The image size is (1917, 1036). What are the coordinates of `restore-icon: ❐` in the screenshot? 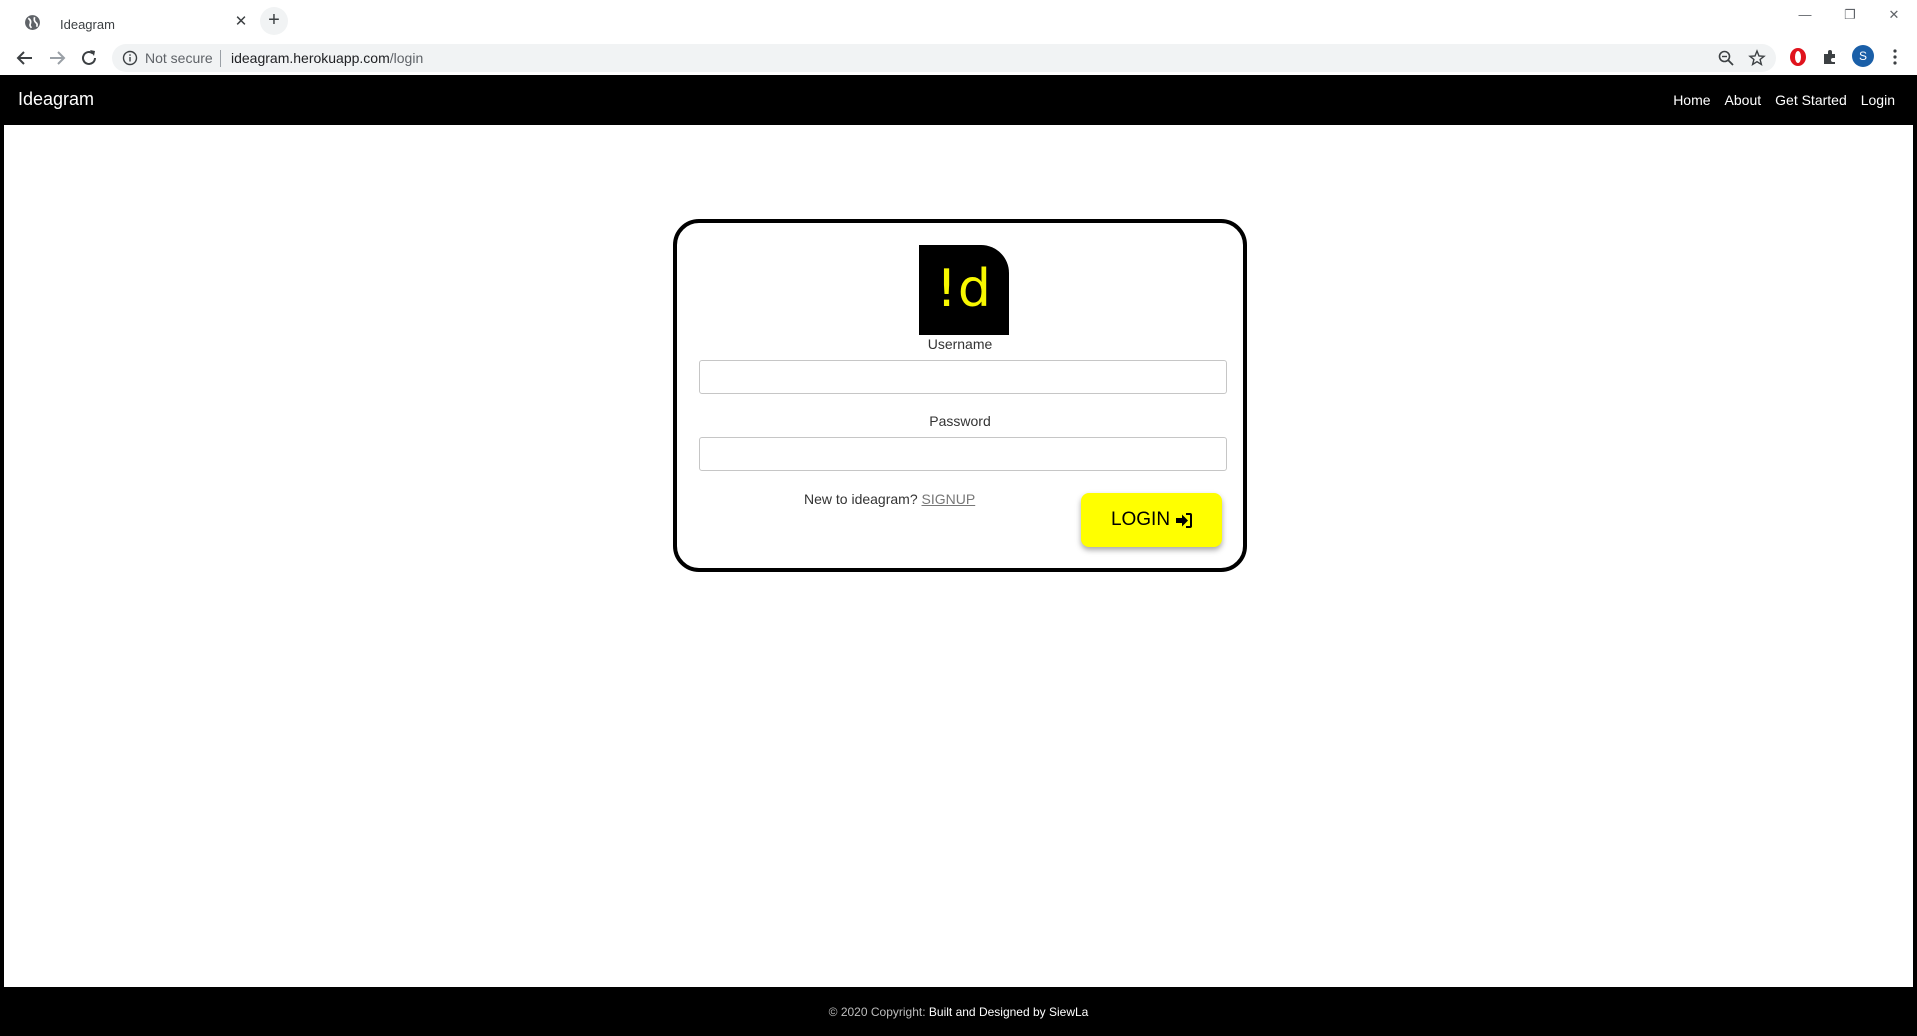 It's located at (1850, 15).